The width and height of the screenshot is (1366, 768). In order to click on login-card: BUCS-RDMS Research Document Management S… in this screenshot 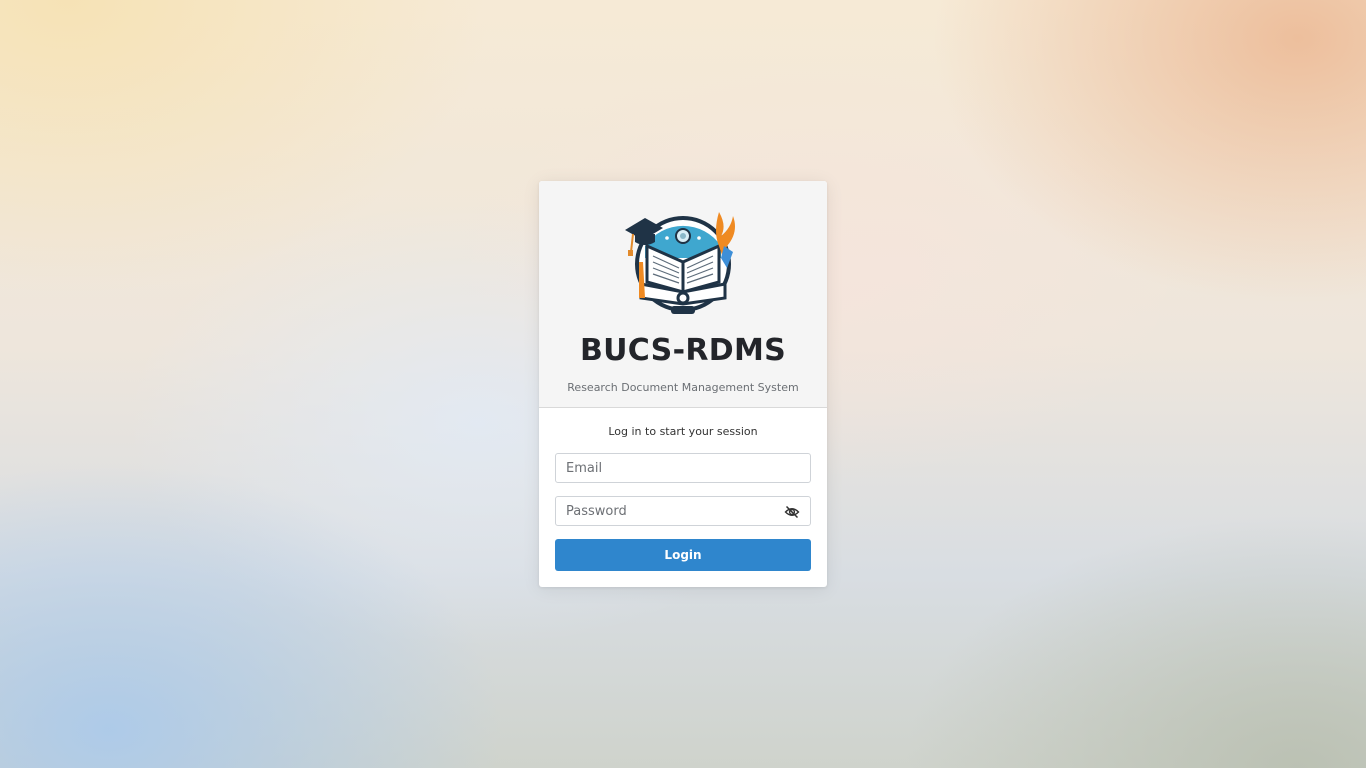, I will do `click(683, 384)`.